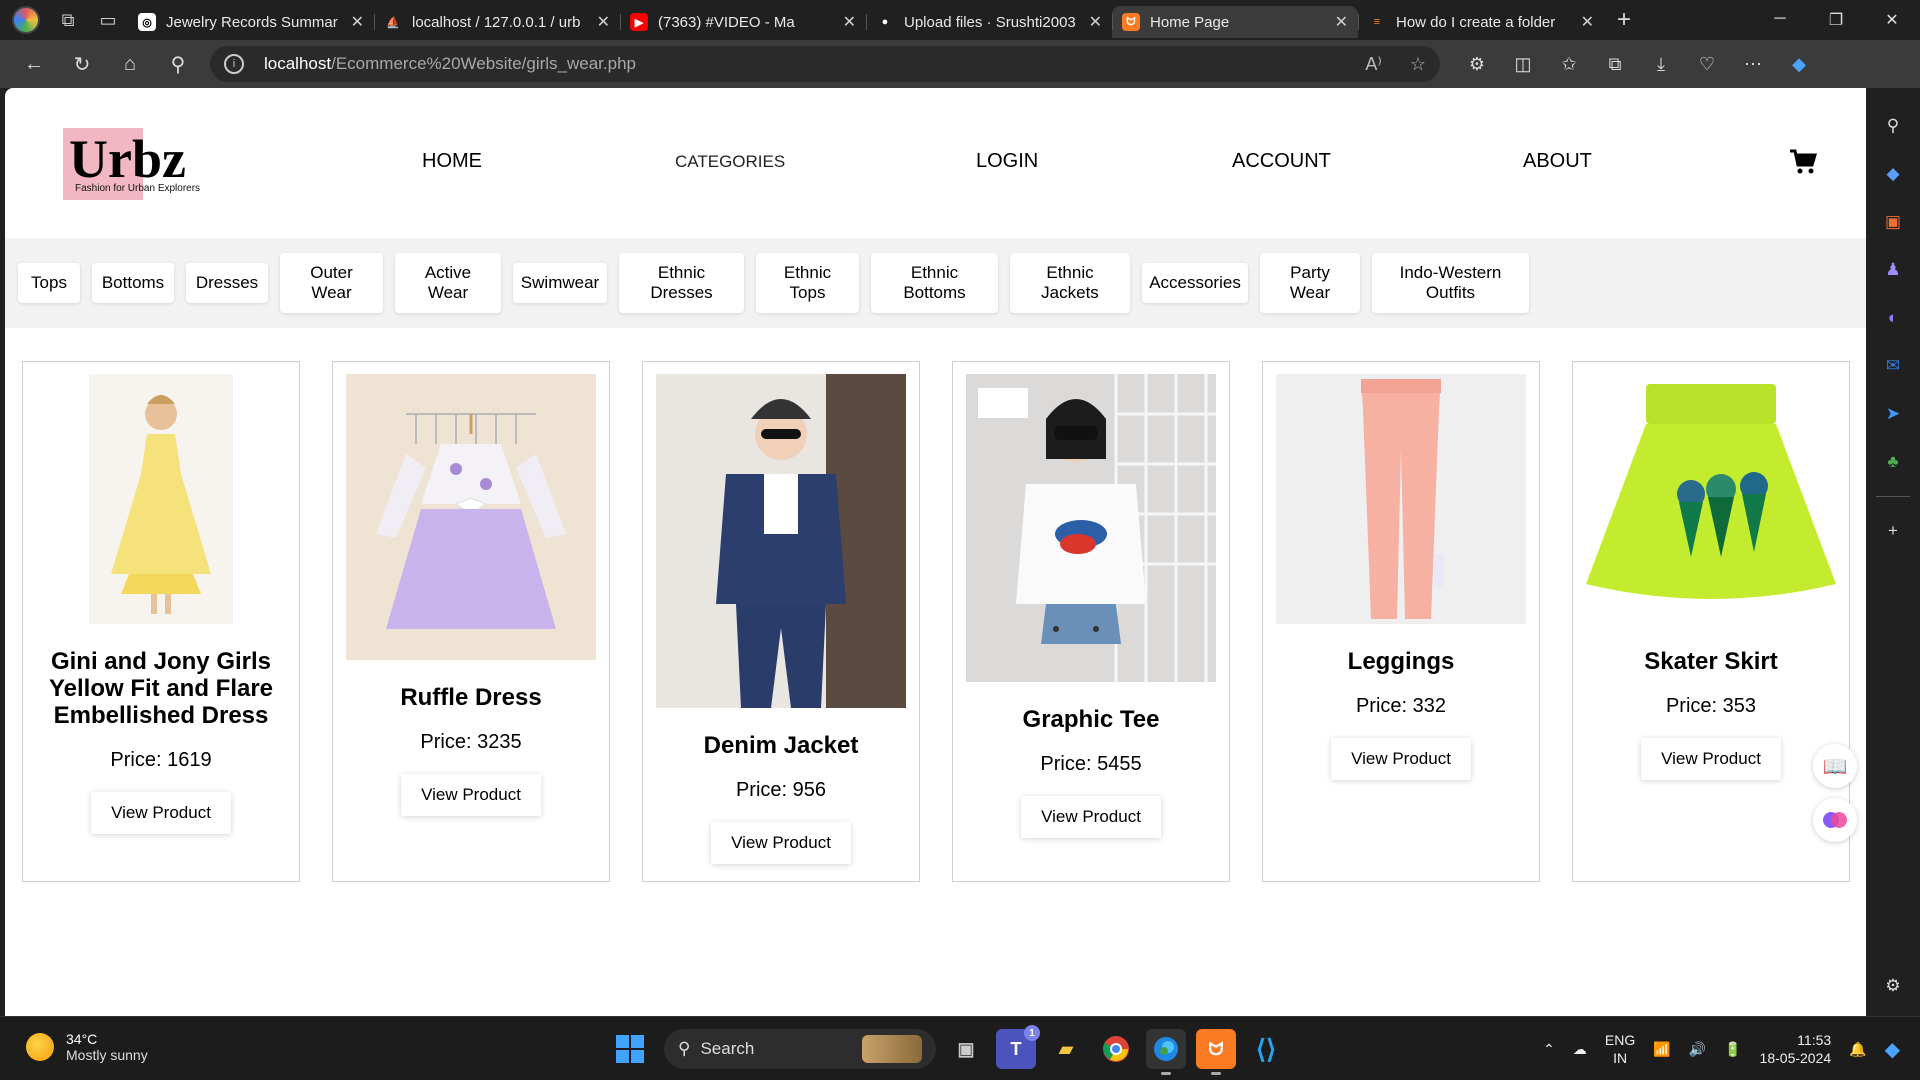 The image size is (1920, 1080). I want to click on new-tab-button: +, so click(1624, 20).